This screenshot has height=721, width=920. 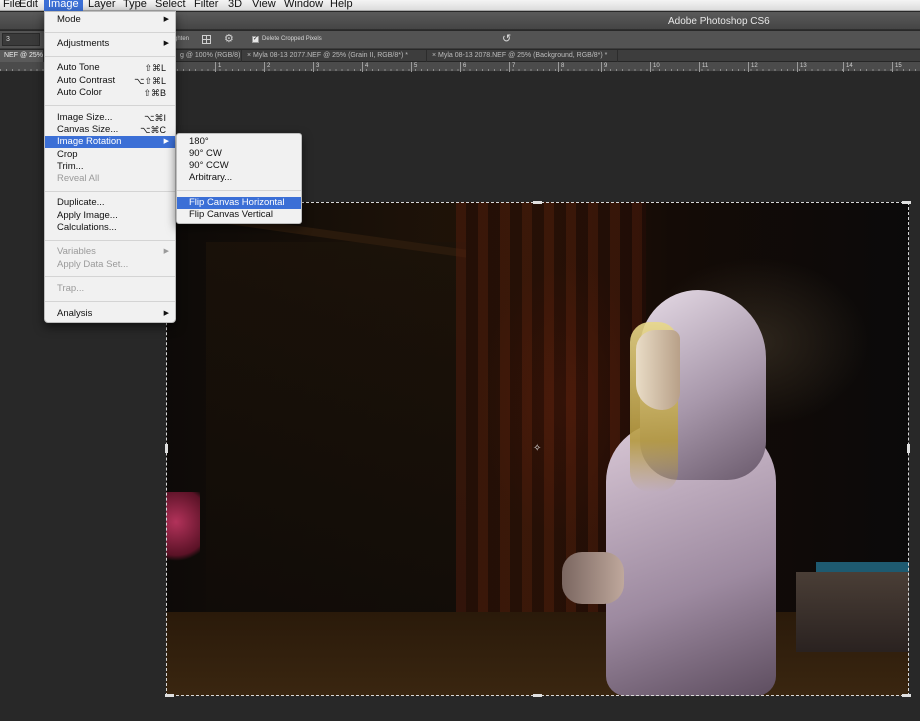 I want to click on menu-item-label: Variables, so click(x=76, y=251).